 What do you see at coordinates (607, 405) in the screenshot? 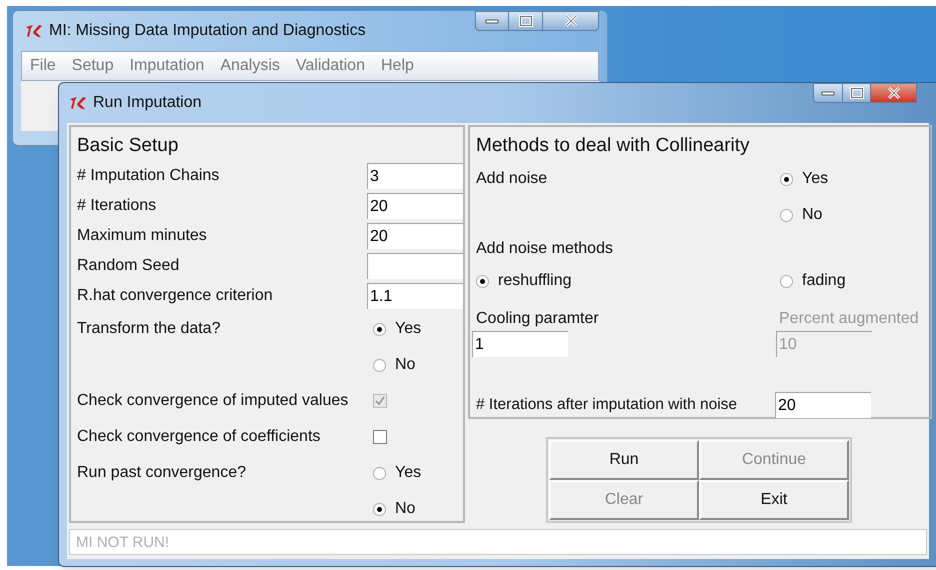
I see `label-text: # Iterations after imputation with noise` at bounding box center [607, 405].